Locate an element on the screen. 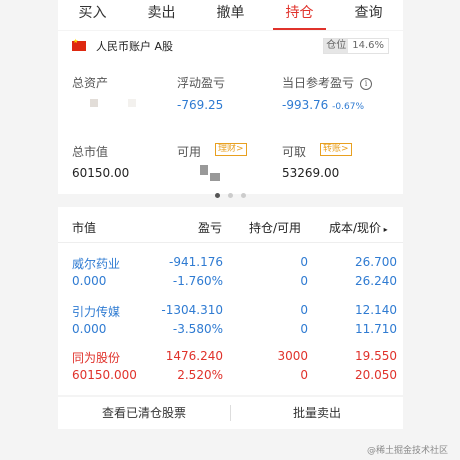 This screenshot has height=460, width=460. stock-pl: -941.176 is located at coordinates (196, 262).